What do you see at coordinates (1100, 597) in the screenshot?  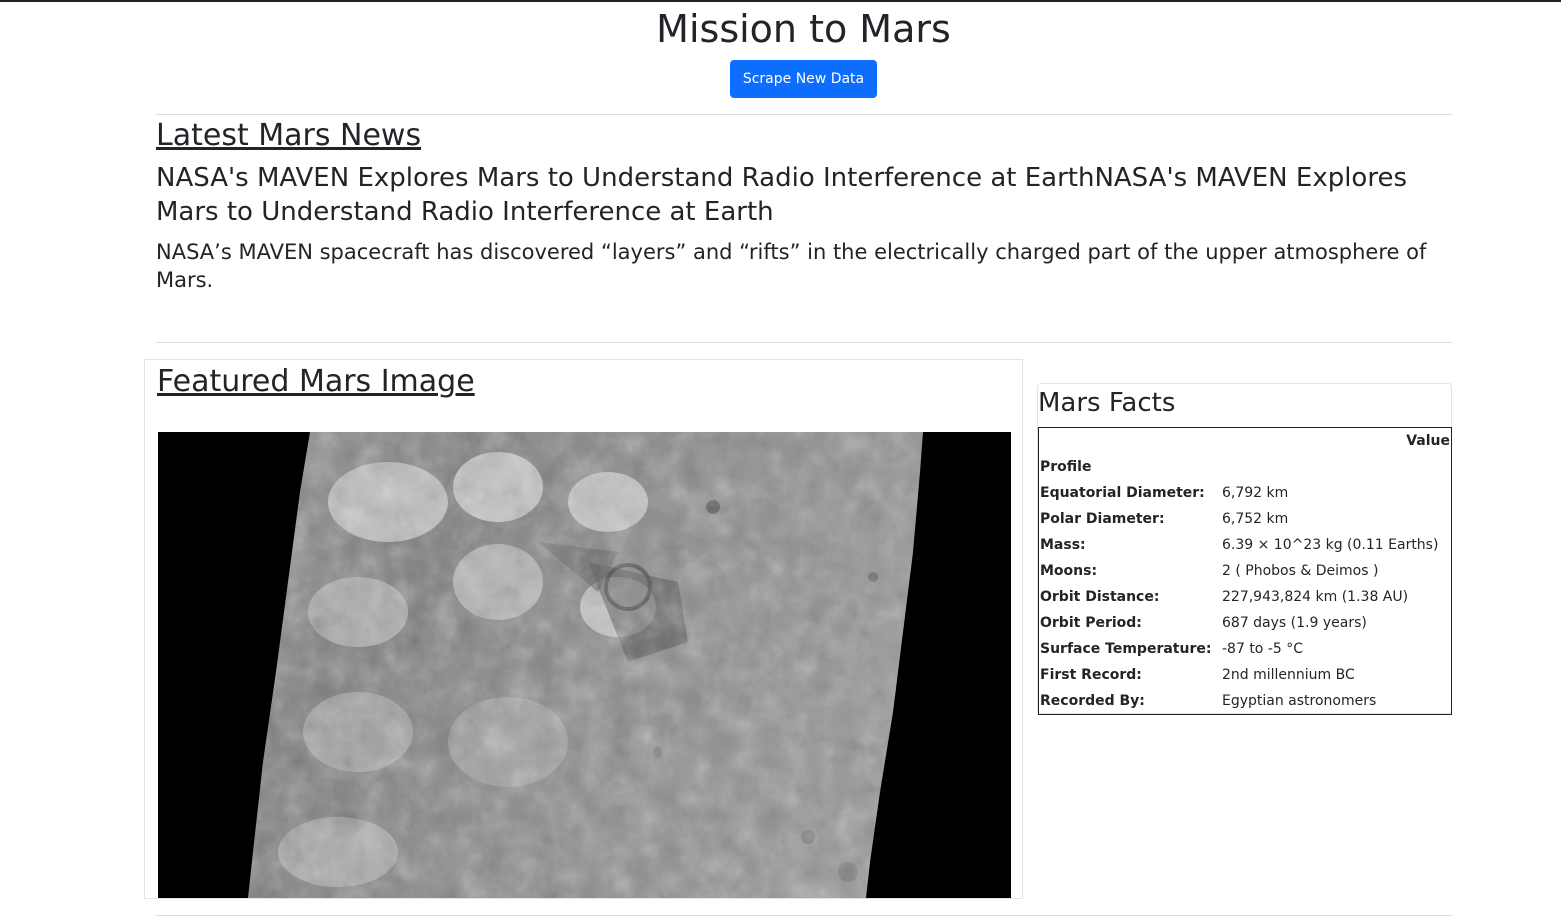 I see `fact-label: Orbit Distance:` at bounding box center [1100, 597].